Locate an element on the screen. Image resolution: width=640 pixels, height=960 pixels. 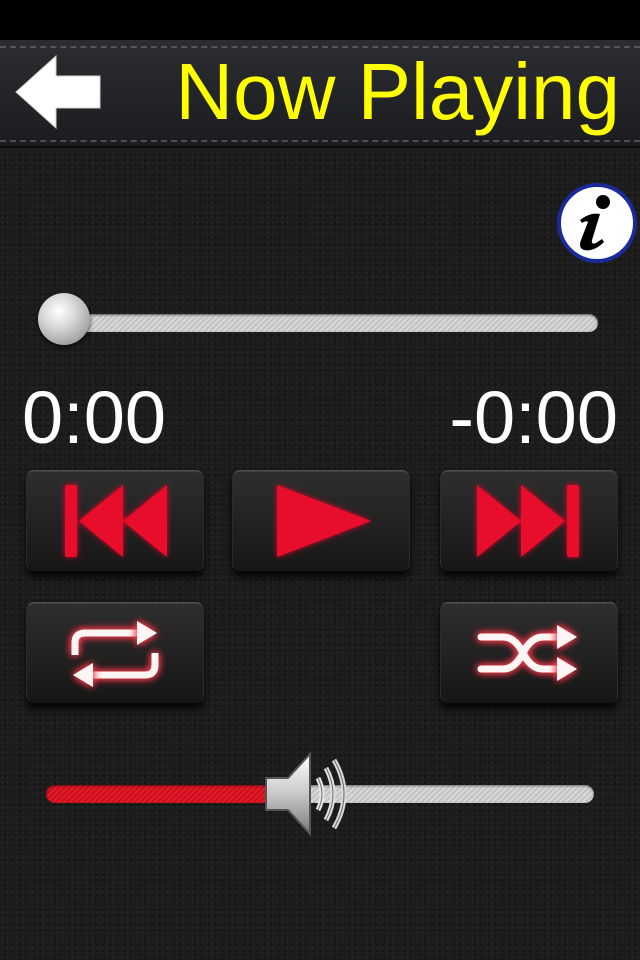
arrow-left-icon is located at coordinates (58, 92).